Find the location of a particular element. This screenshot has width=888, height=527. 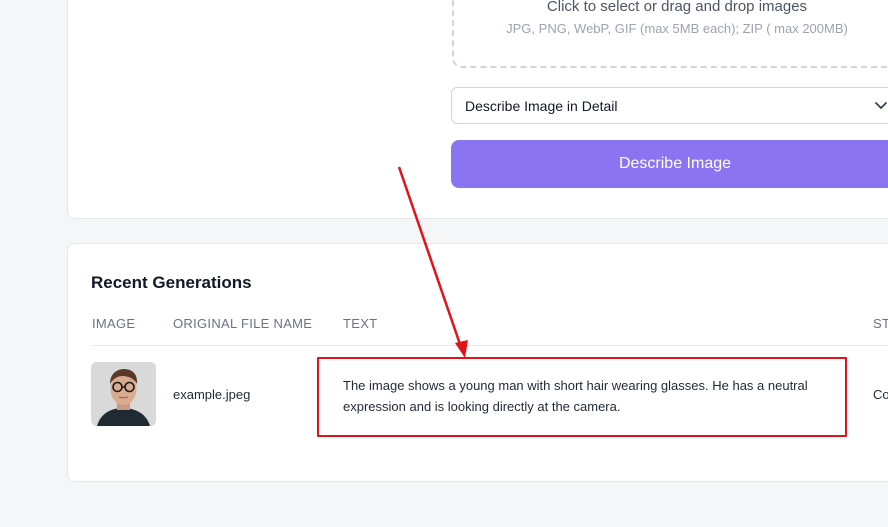

column-header-text: TEXT is located at coordinates (360, 323).